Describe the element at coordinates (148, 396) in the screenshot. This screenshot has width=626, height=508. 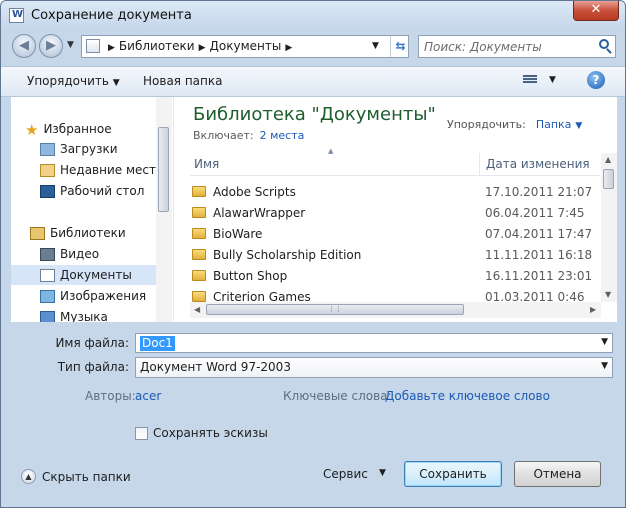
I see `authors-value: acer` at that location.